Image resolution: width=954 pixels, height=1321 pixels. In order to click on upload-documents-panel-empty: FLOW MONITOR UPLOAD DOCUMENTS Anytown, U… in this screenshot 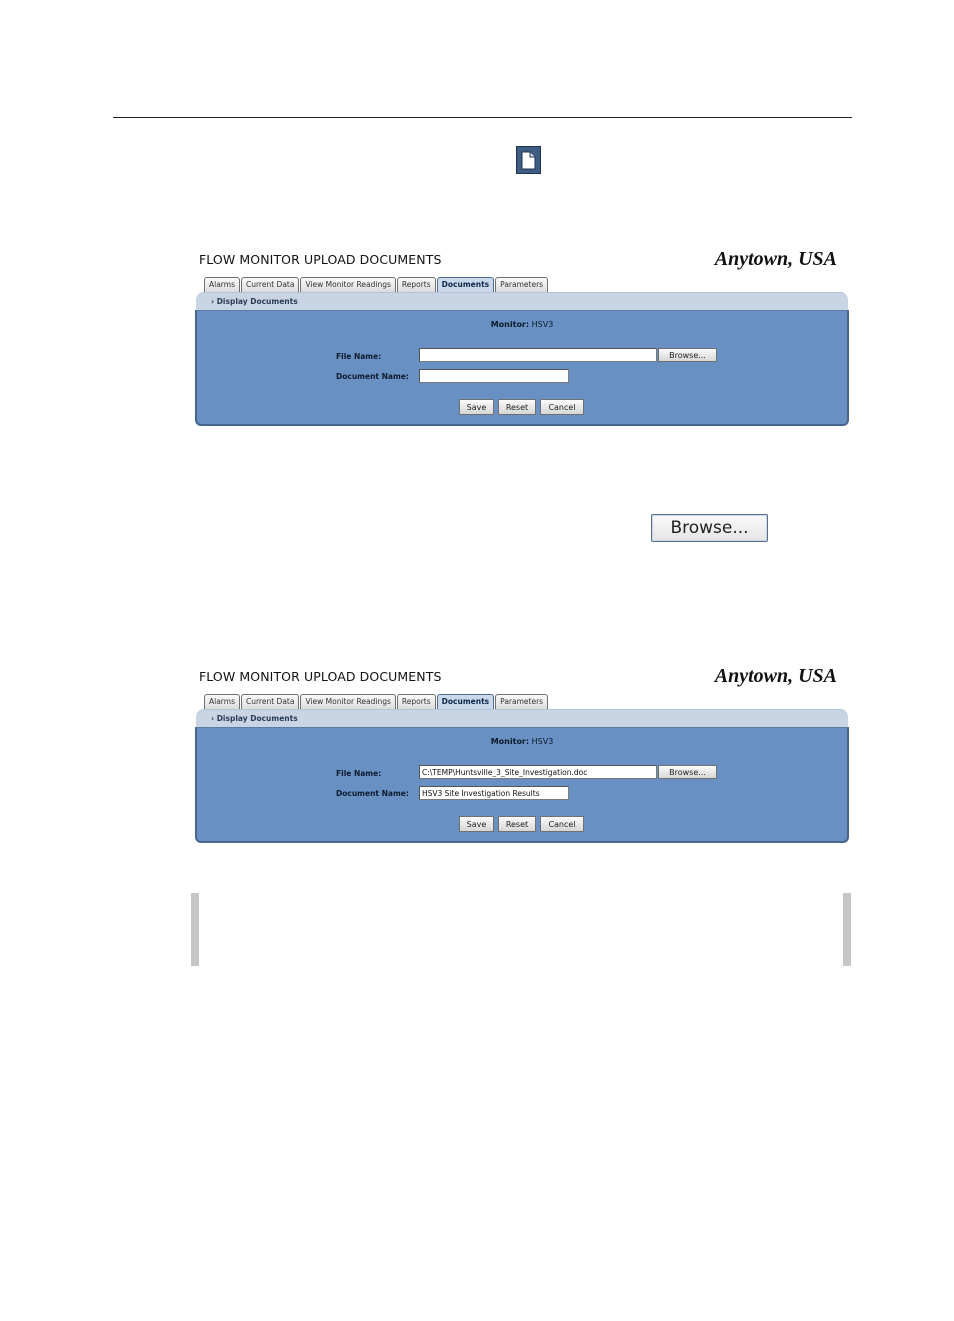, I will do `click(522, 338)`.